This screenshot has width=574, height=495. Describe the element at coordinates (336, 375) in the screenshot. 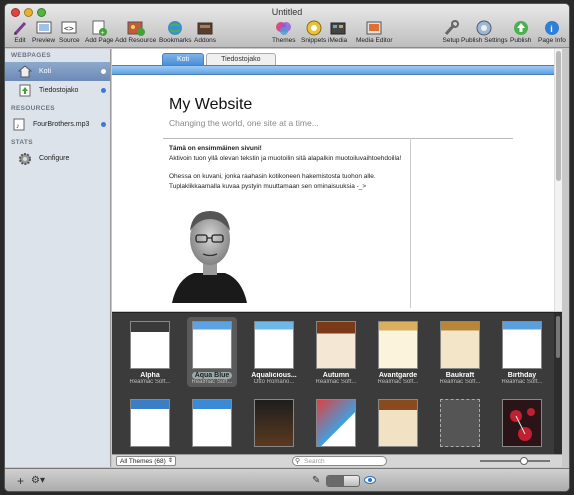

I see `theme-name: Autumn` at that location.